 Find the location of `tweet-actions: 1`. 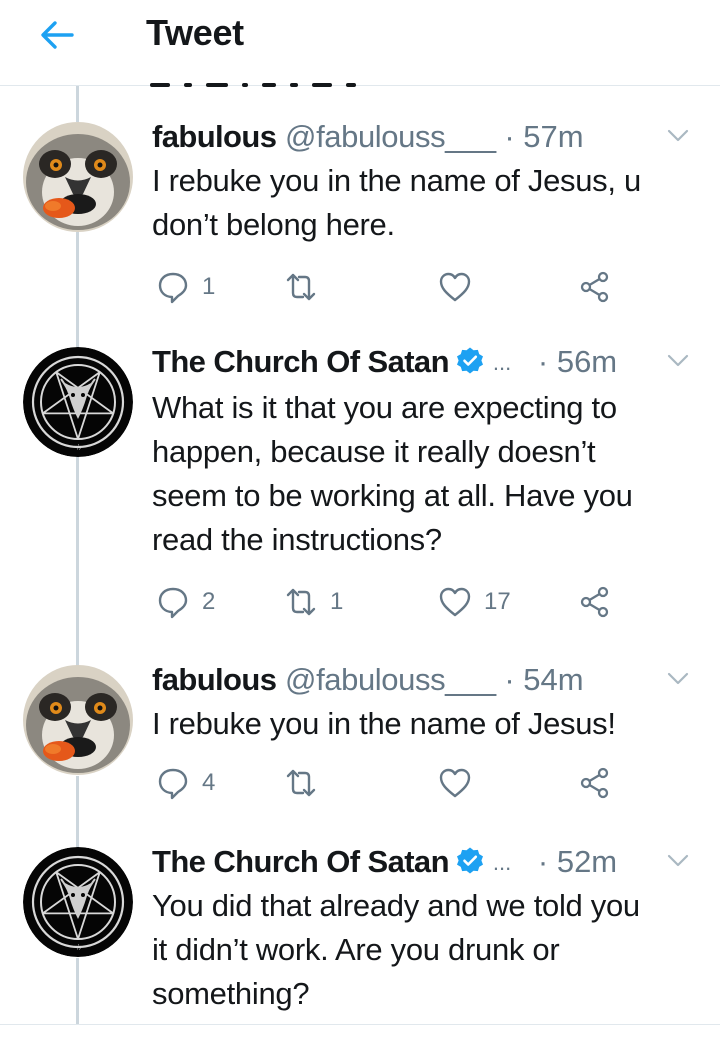

tweet-actions: 1 is located at coordinates (396, 287).